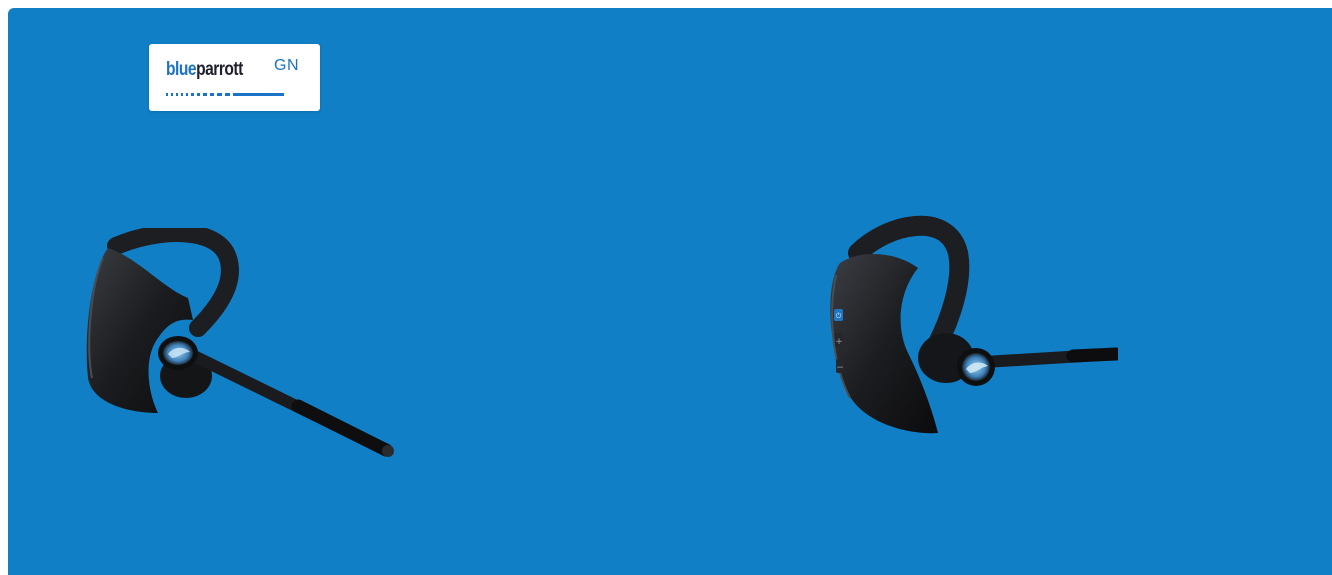 The width and height of the screenshot is (1332, 575). I want to click on logo-word-blue: blue, so click(181, 69).